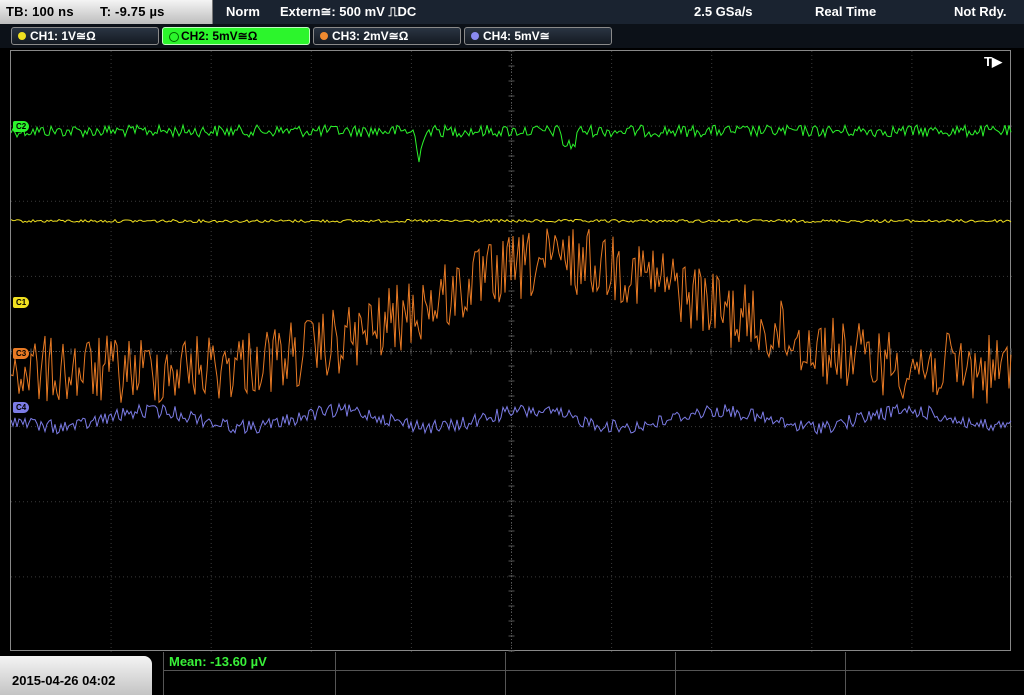 The image size is (1024, 695). What do you see at coordinates (218, 661) in the screenshot?
I see `mean-measurement: Mean: -13.60 µV` at bounding box center [218, 661].